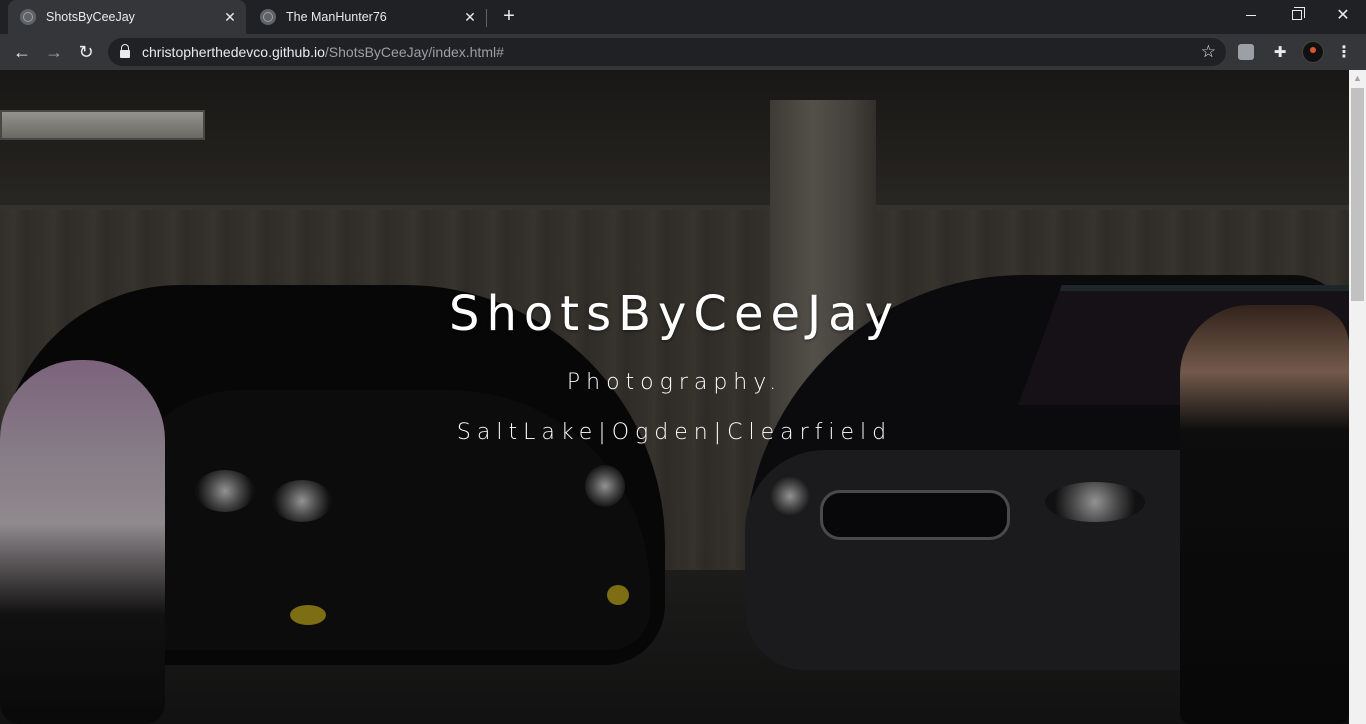  What do you see at coordinates (674, 382) in the screenshot?
I see `site-subtitle: Photography.` at bounding box center [674, 382].